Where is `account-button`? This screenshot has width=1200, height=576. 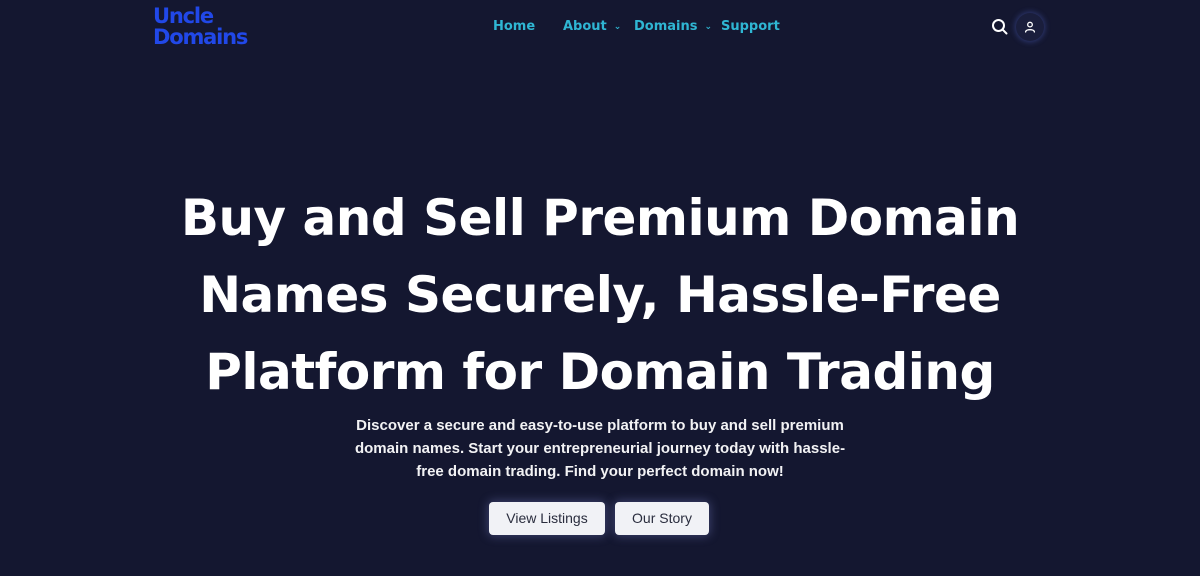 account-button is located at coordinates (1030, 27).